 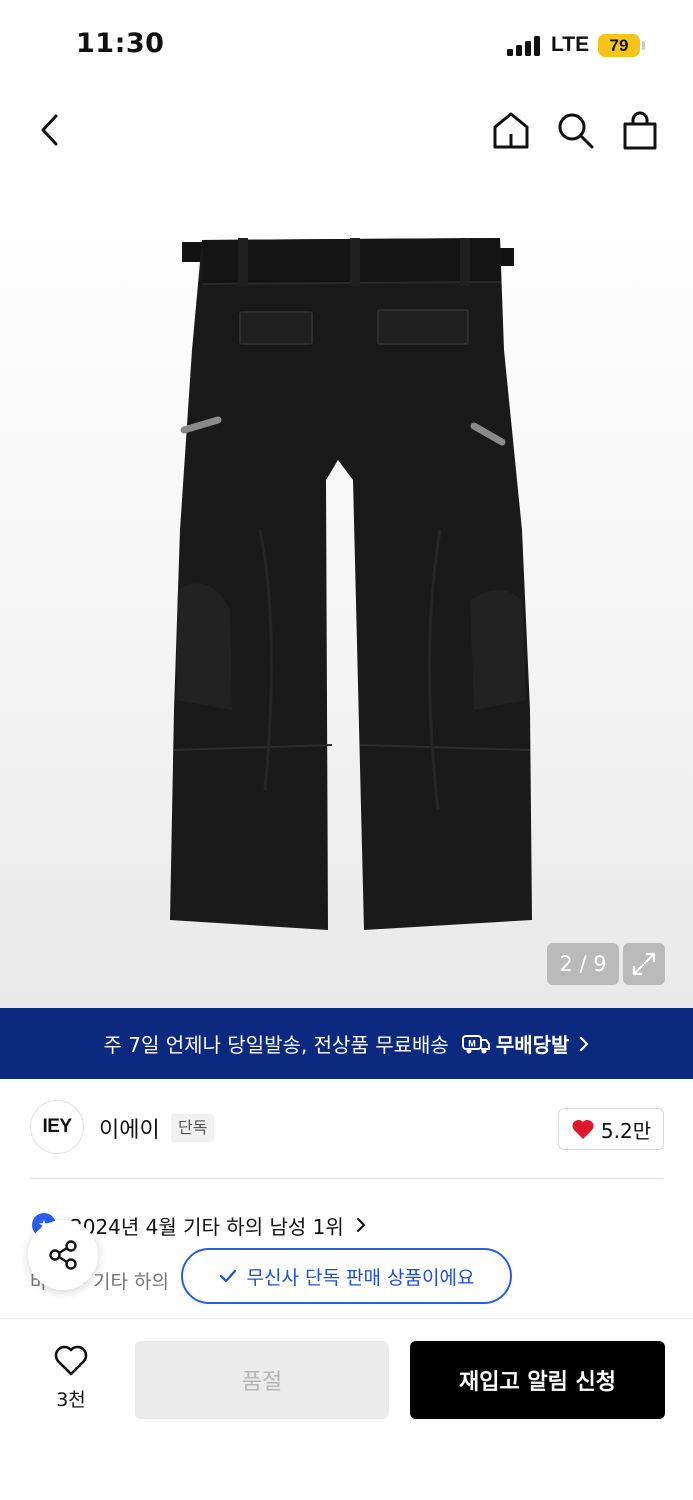 I want to click on ranking-text: 2024년 4월 기타 하의 남성 1위, so click(x=207, y=1226).